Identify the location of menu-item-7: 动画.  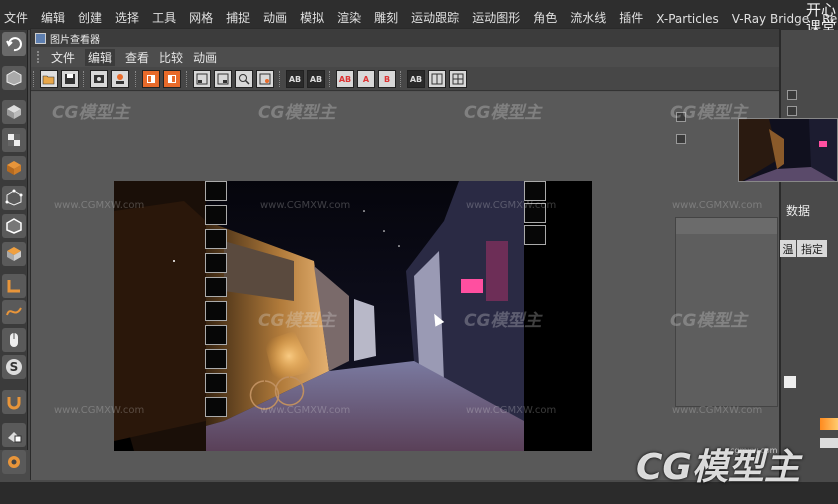
(275, 17).